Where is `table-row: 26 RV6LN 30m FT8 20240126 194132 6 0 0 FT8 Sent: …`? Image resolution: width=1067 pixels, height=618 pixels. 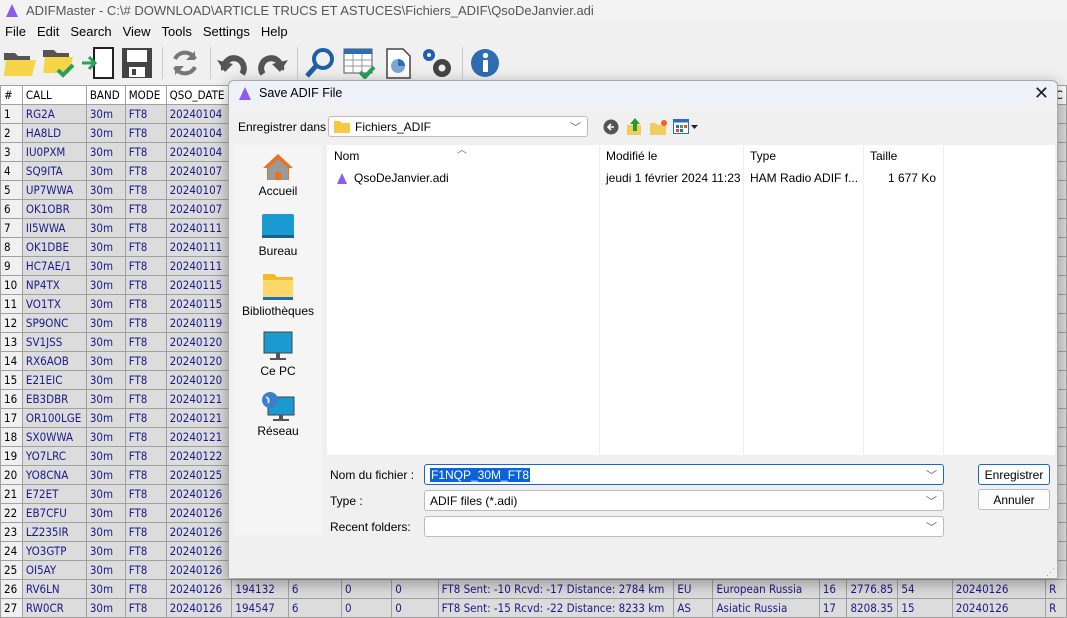
table-row: 26 RV6LN 30m FT8 20240126 194132 6 0 0 FT8 Sent: … is located at coordinates (533, 589).